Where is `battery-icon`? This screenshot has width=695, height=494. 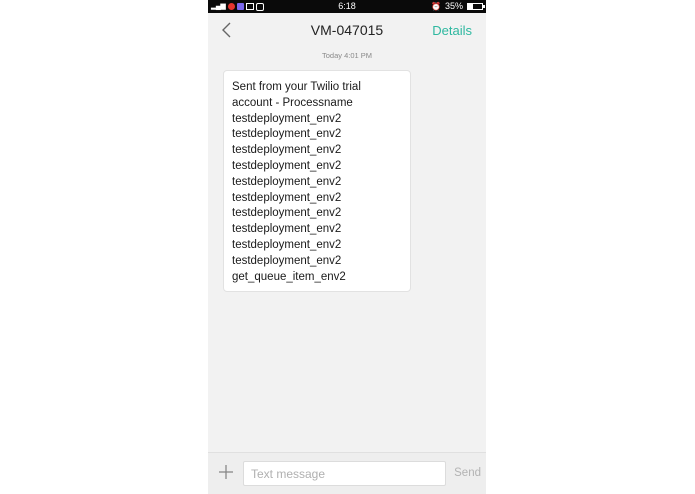 battery-icon is located at coordinates (476, 6).